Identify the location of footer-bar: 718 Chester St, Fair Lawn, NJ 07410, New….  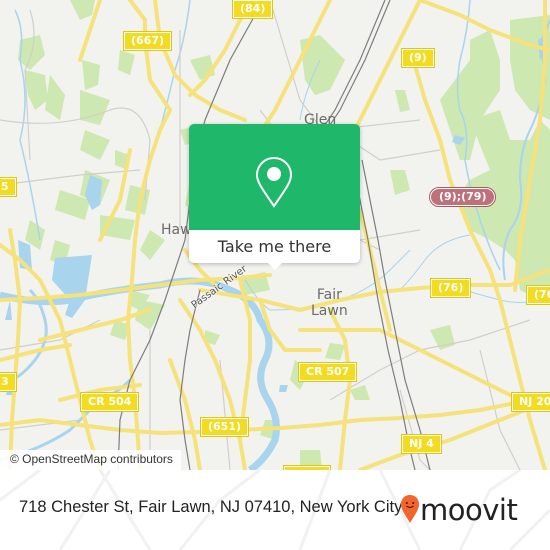
(275, 510).